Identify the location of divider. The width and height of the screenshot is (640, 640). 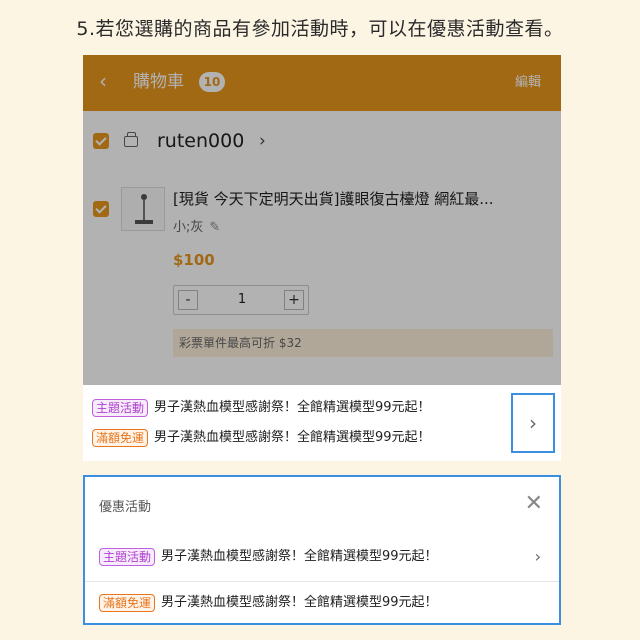
(322, 581).